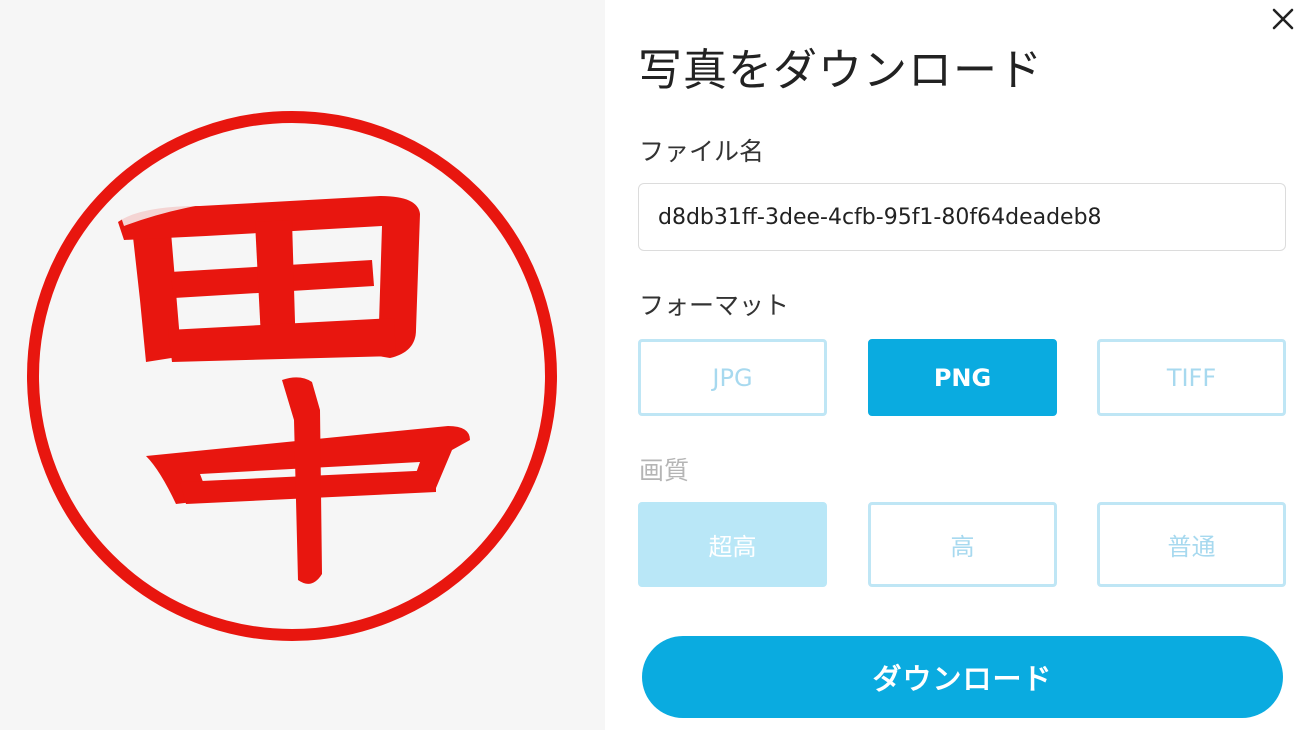  What do you see at coordinates (1191, 544) in the screenshot?
I see `quality-option-normal: 普通` at bounding box center [1191, 544].